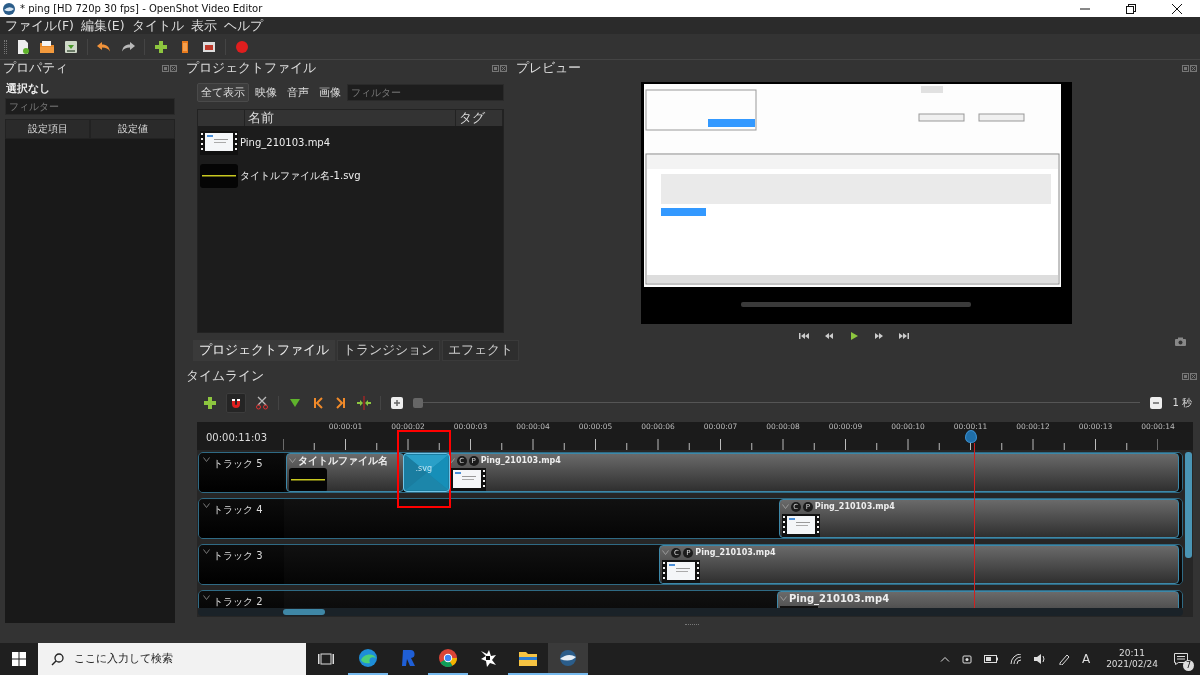 Image resolution: width=1200 pixels, height=675 pixels. Describe the element at coordinates (251, 68) in the screenshot. I see `panel-title: プロジェクトファイル` at that location.